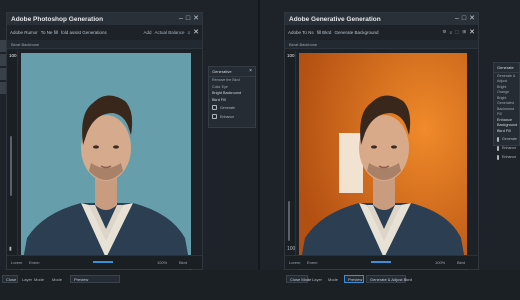 The image size is (520, 300). What do you see at coordinates (10, 279) in the screenshot?
I see `close-button: Close` at bounding box center [10, 279].